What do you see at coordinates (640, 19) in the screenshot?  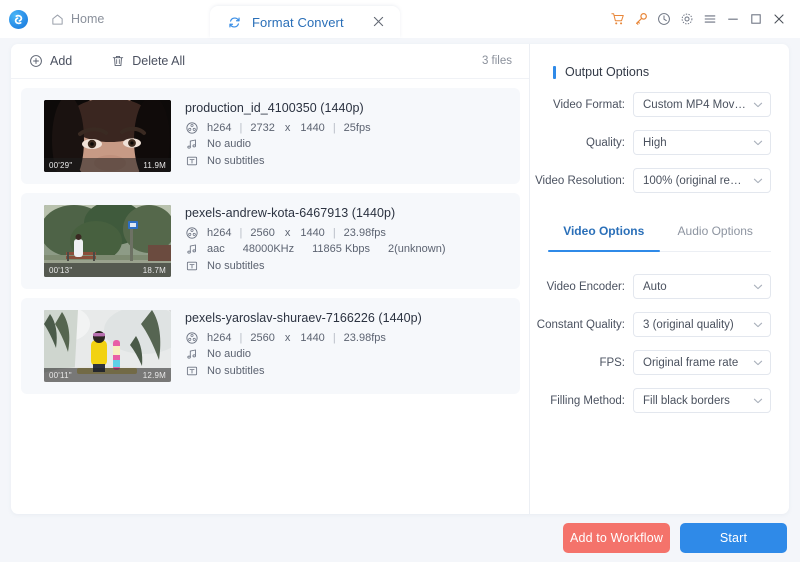 I see `key-icon` at bounding box center [640, 19].